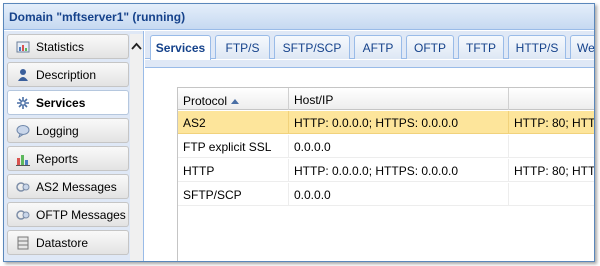  What do you see at coordinates (369, 64) in the screenshot?
I see `panel-toolbar` at bounding box center [369, 64].